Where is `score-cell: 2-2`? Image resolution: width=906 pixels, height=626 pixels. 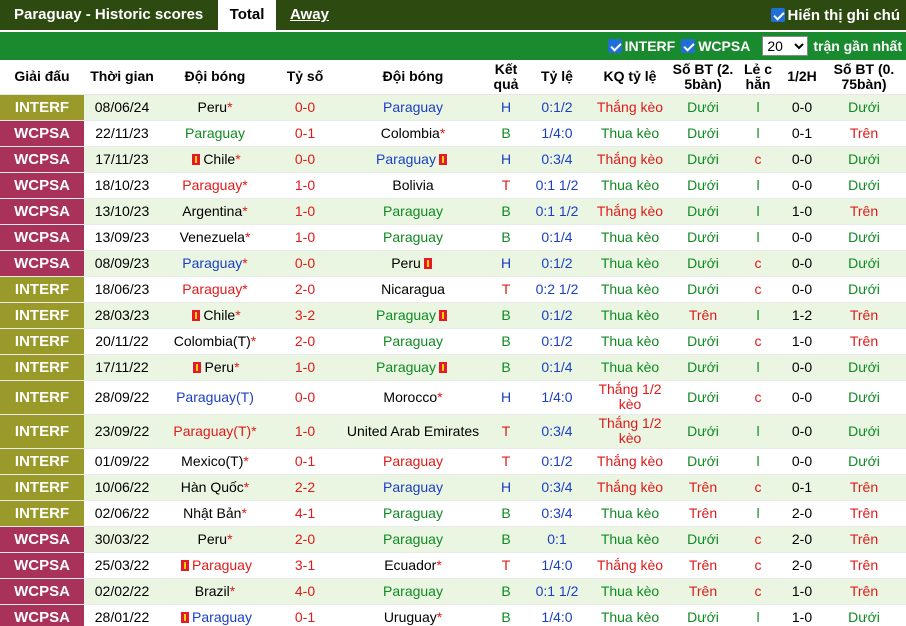 score-cell: 2-2 is located at coordinates (305, 487).